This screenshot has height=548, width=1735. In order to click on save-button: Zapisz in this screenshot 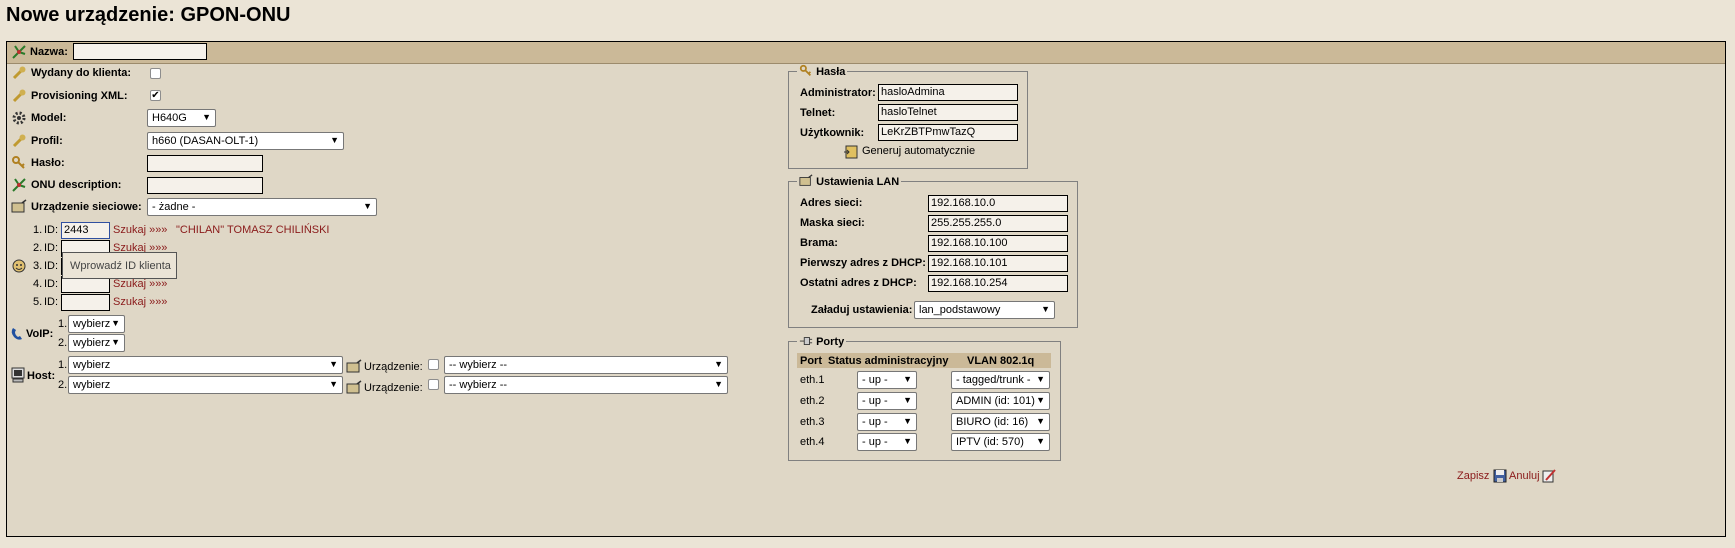, I will do `click(1473, 476)`.